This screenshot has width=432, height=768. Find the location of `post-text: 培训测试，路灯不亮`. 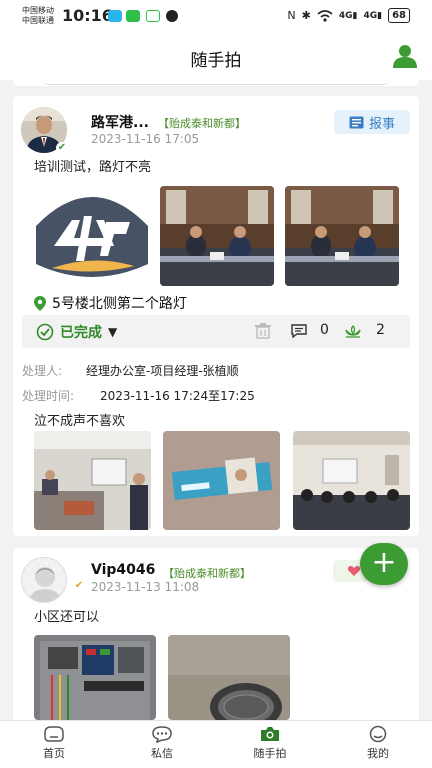

post-text: 培训测试，路灯不亮 is located at coordinates (93, 167).